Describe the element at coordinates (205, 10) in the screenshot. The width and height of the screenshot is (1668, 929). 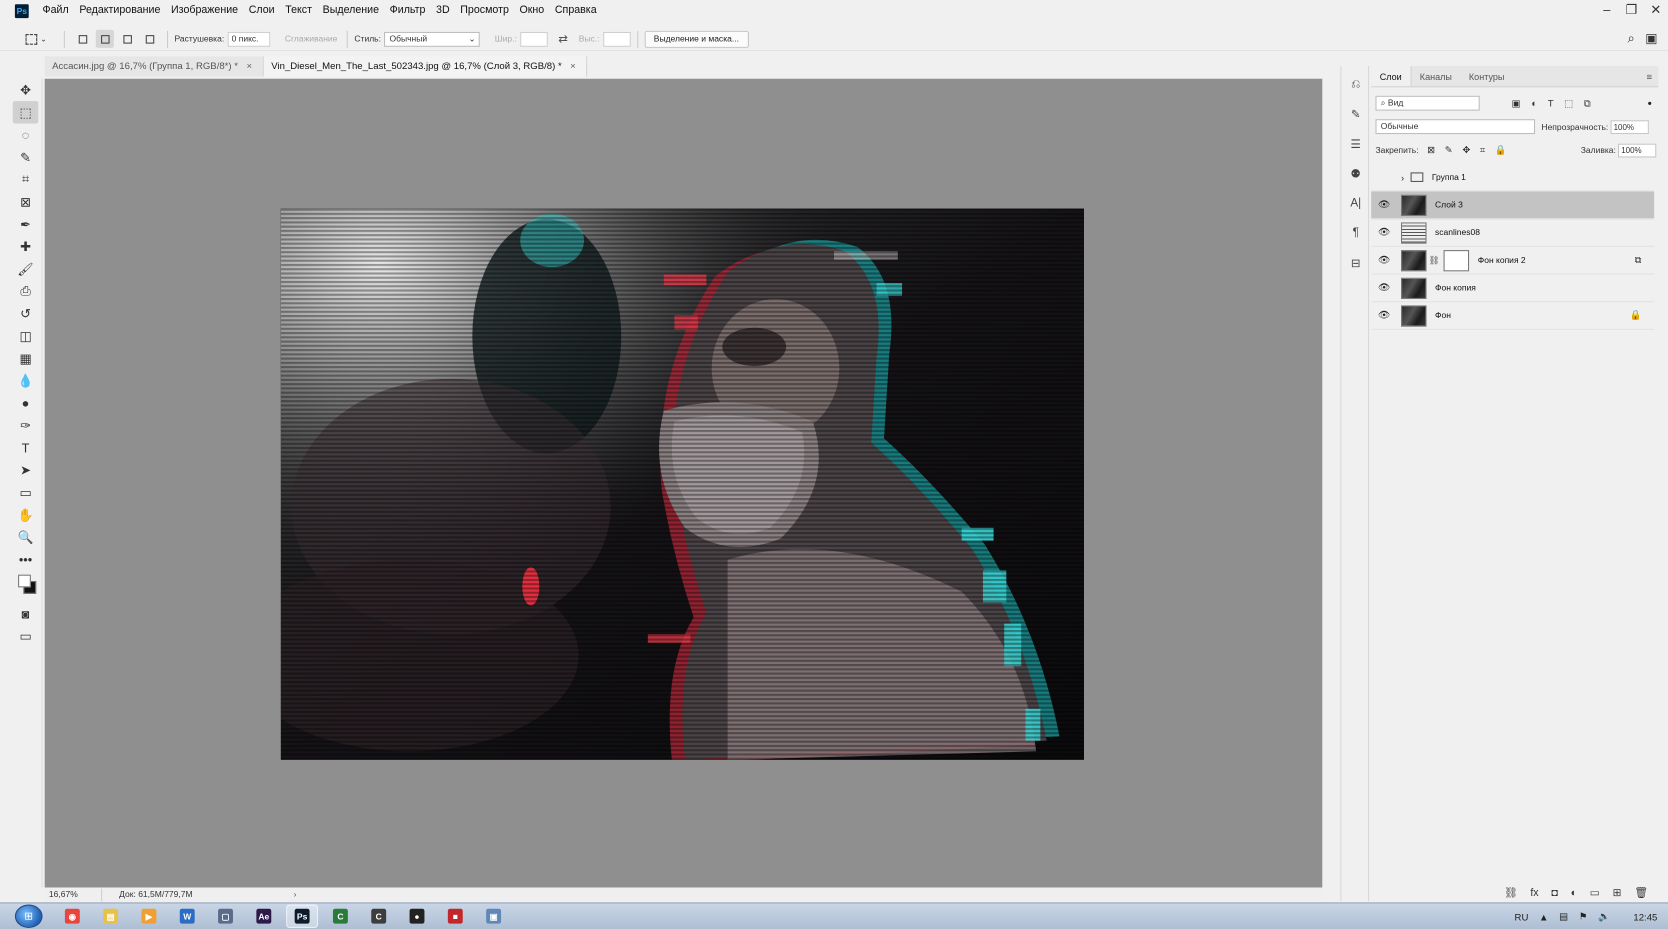
I see `menu-image: Изображение` at that location.